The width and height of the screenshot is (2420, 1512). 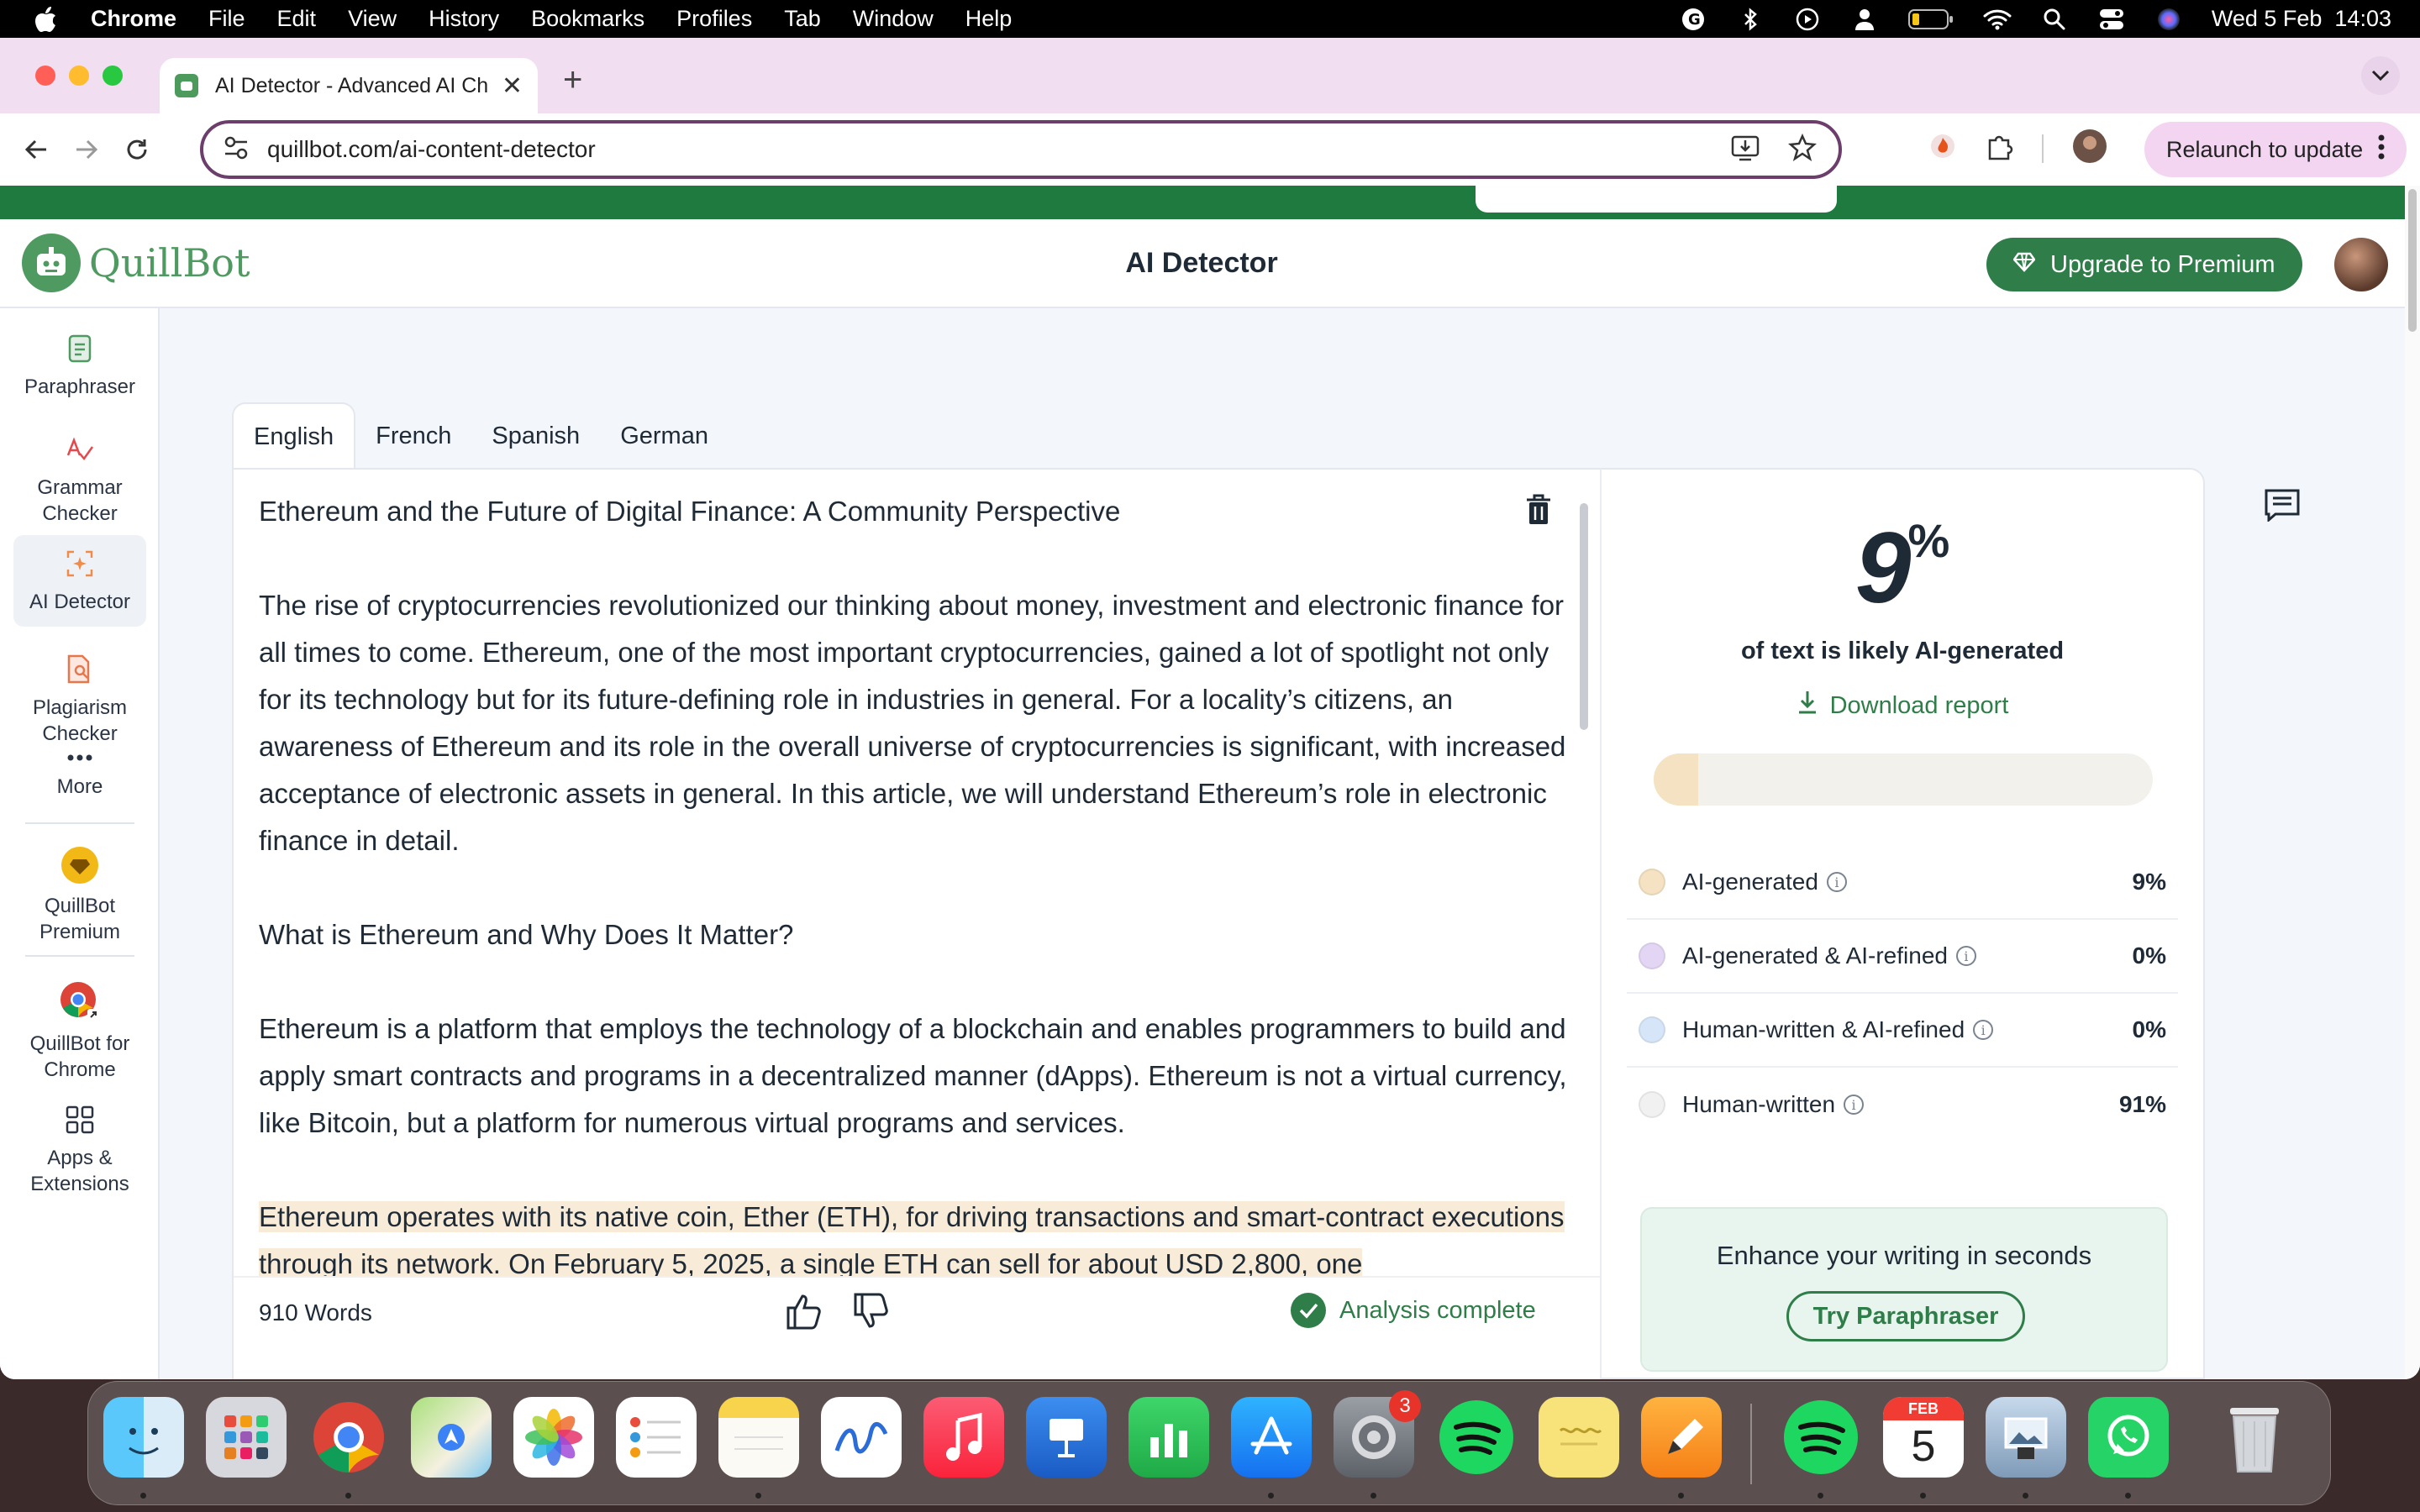 I want to click on freeform-icon, so click(x=862, y=1437).